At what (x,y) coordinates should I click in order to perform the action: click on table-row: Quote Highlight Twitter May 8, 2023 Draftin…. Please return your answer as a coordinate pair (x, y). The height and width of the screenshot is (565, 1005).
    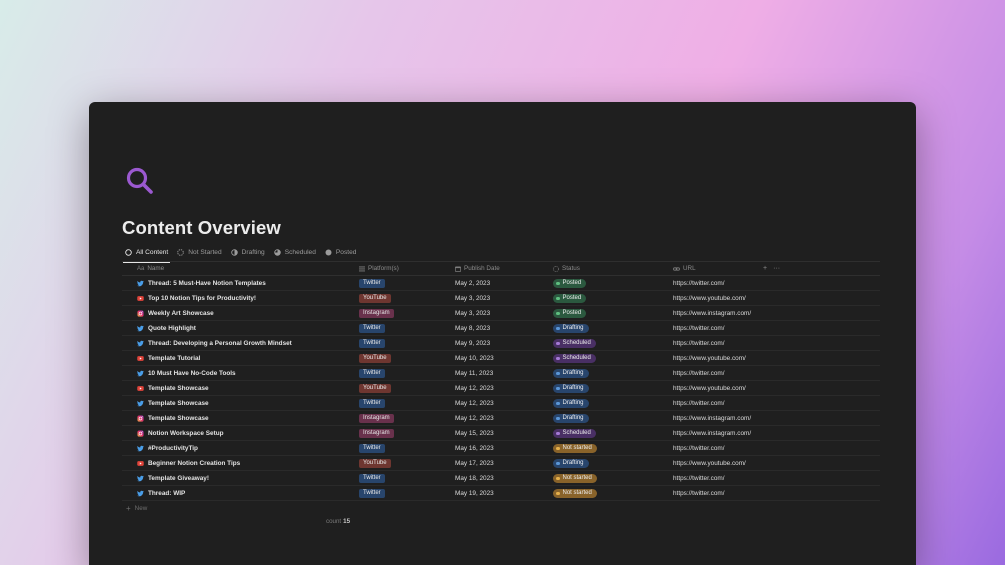
    Looking at the image, I should click on (501, 328).